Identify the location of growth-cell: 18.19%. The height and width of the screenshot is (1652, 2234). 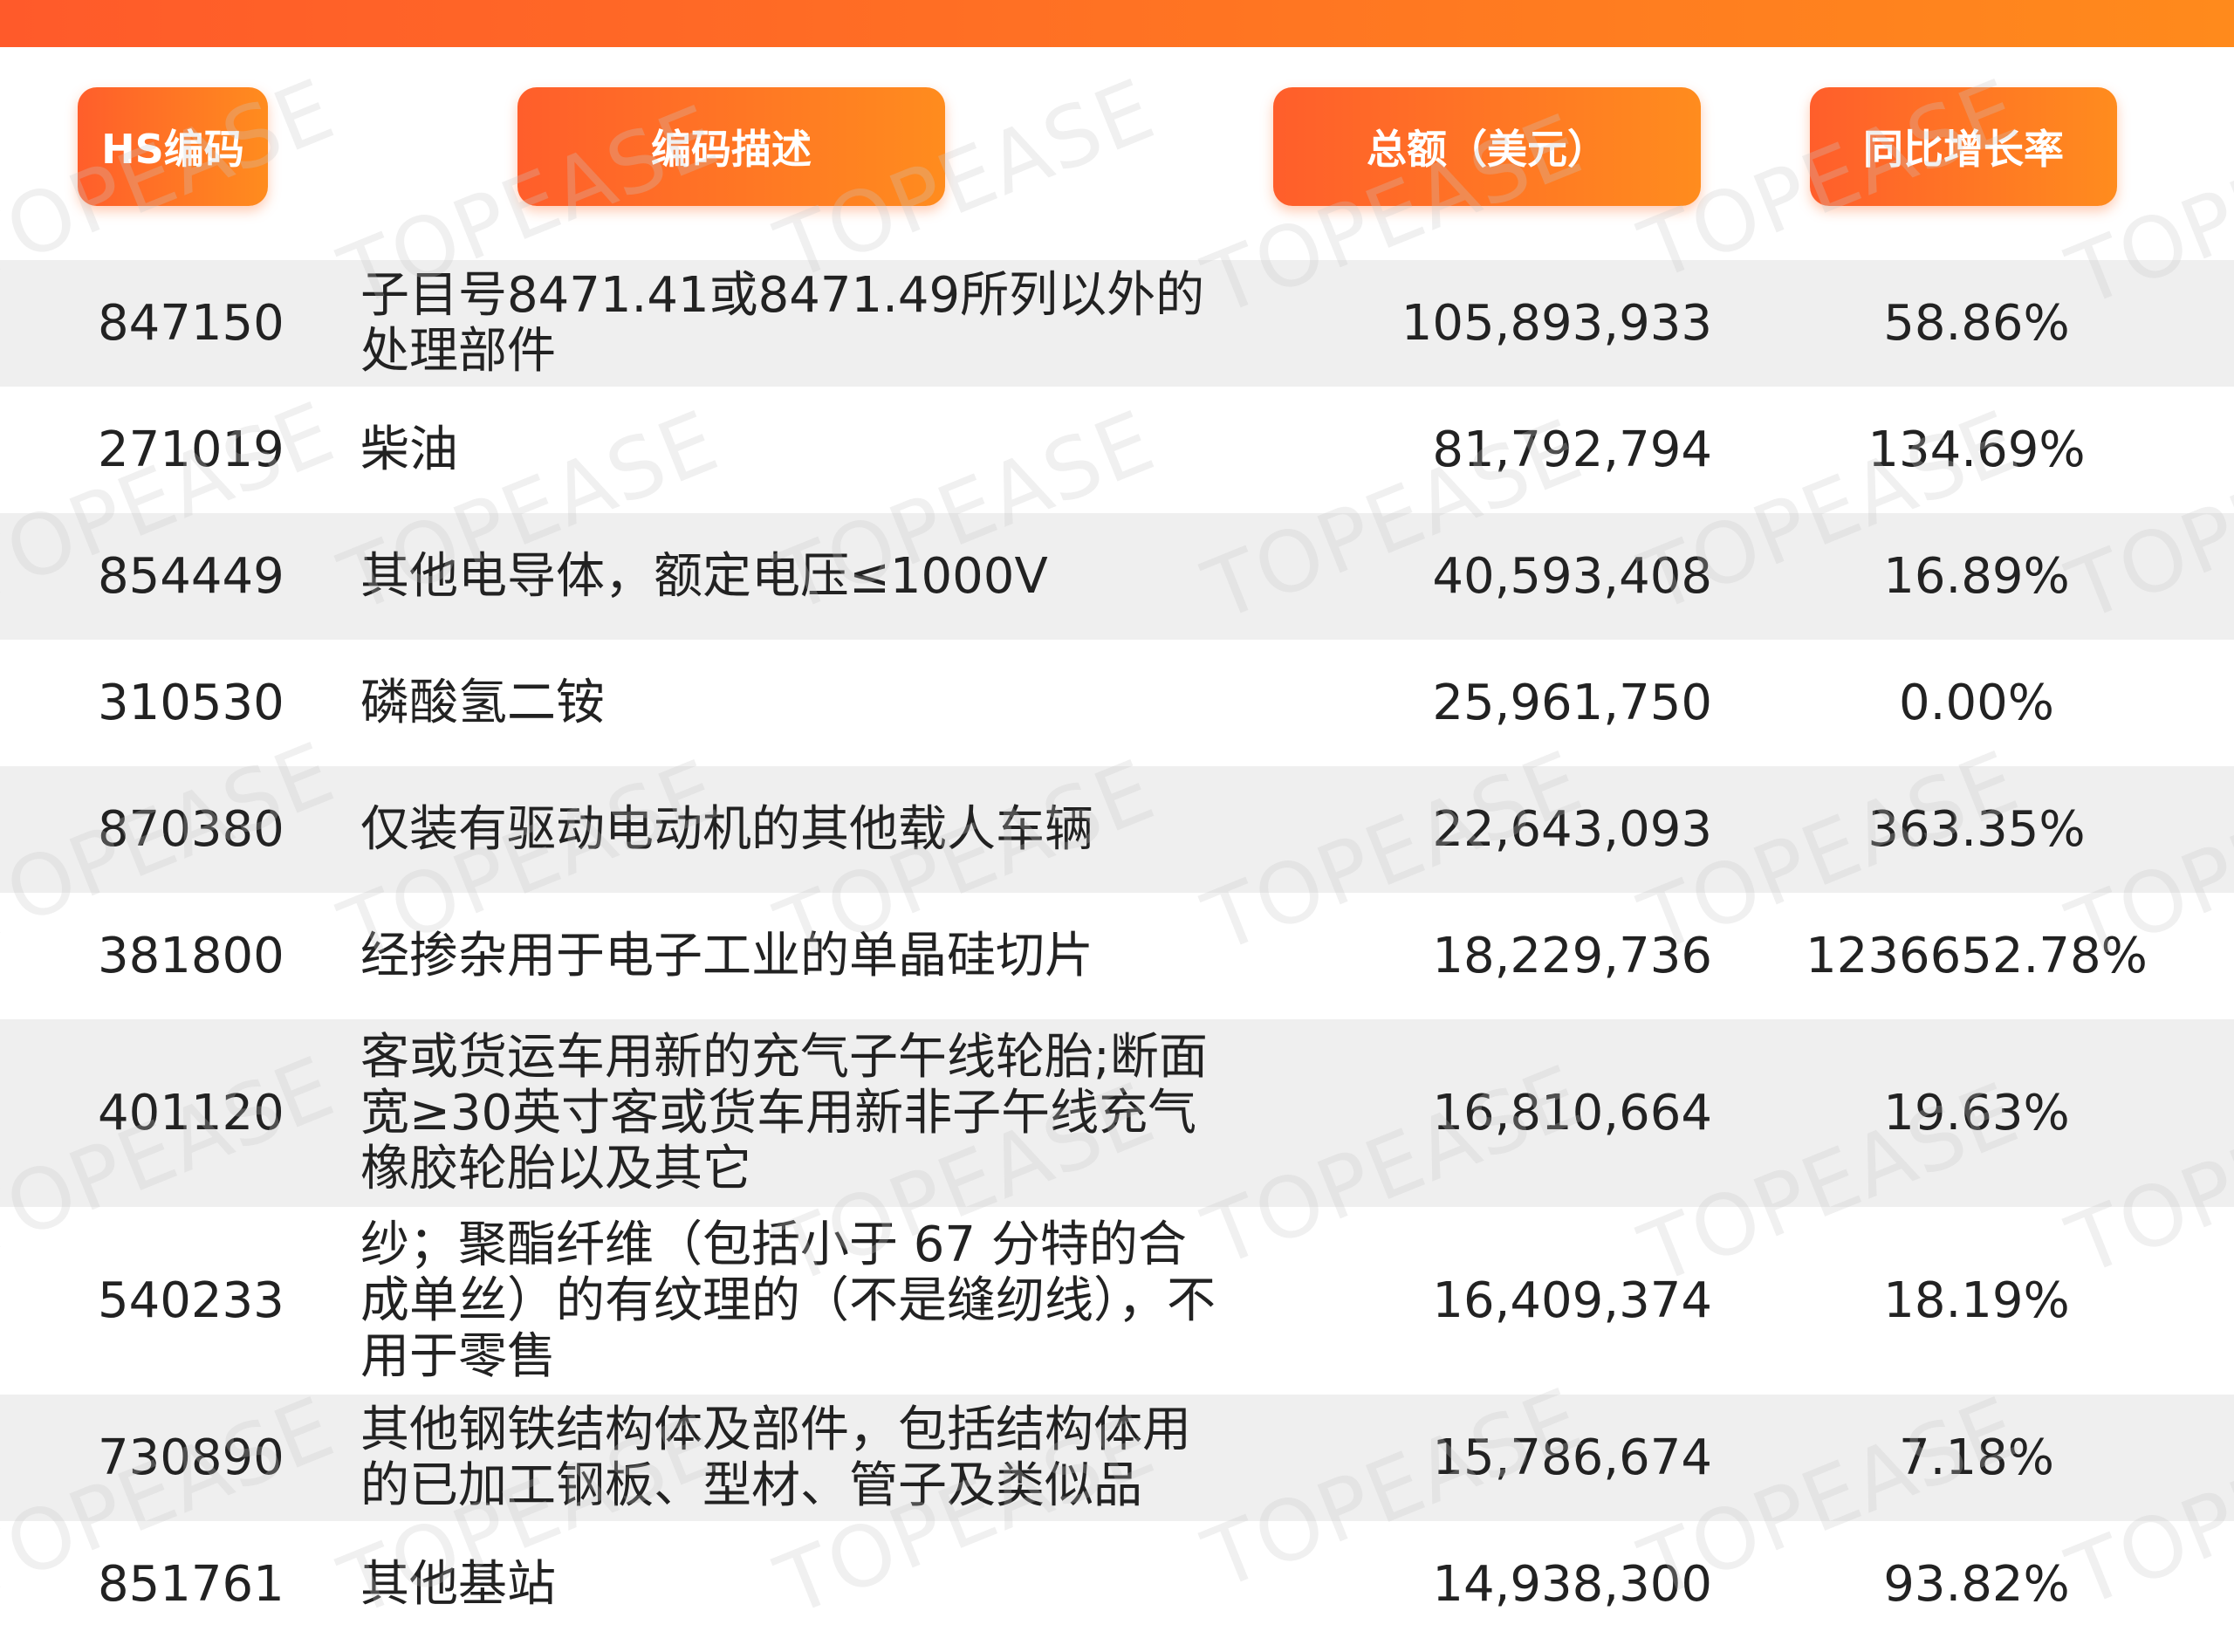
(1976, 1300).